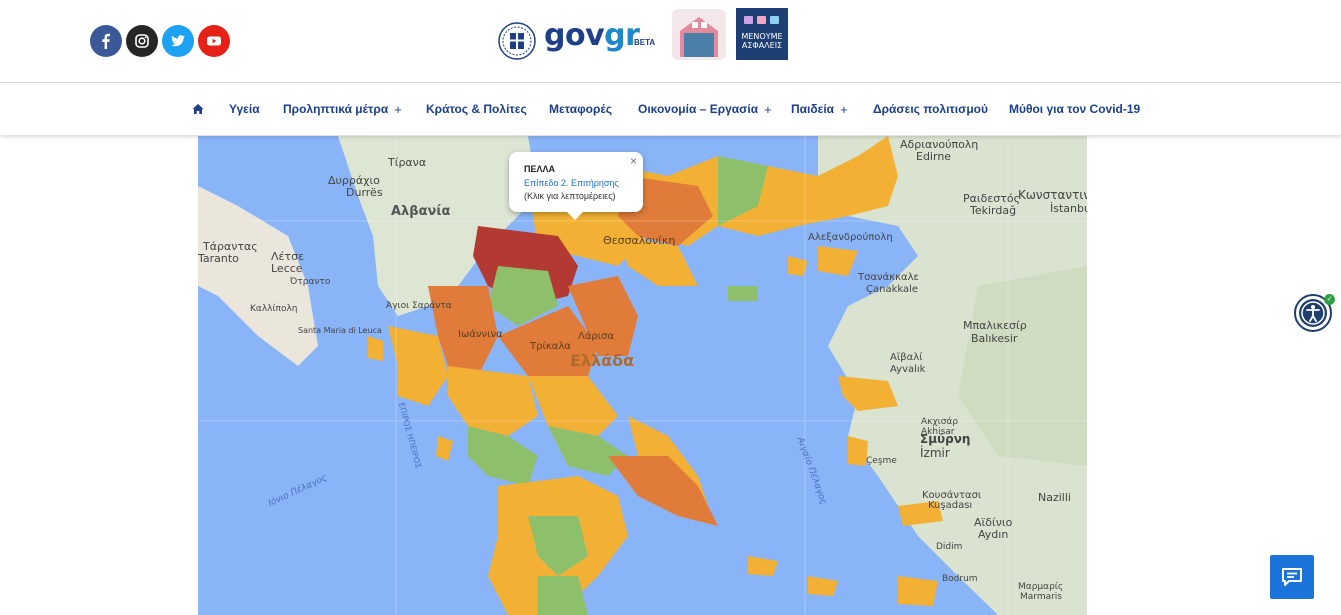 The image size is (1341, 615). Describe the element at coordinates (218, 258) in the screenshot. I see `map-label-taranto-it: Taranto` at that location.